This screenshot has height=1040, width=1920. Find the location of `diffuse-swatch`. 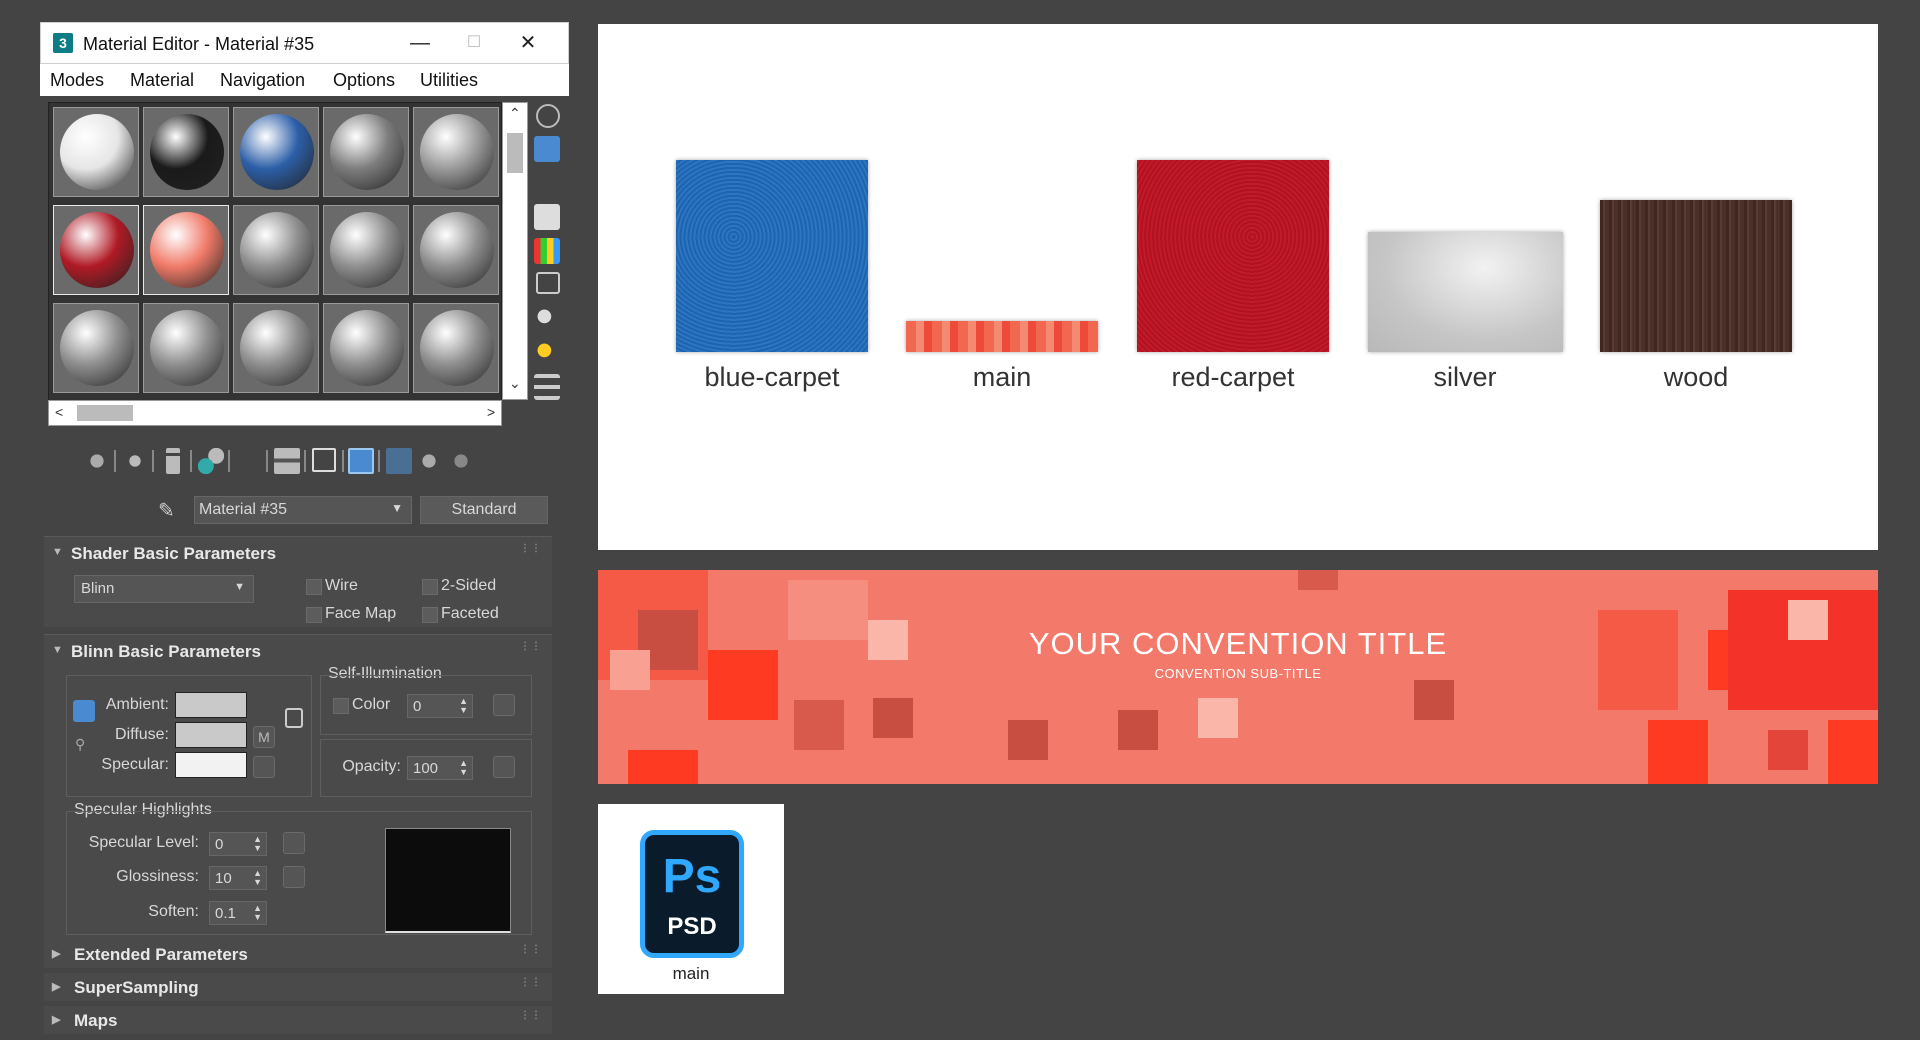

diffuse-swatch is located at coordinates (211, 735).